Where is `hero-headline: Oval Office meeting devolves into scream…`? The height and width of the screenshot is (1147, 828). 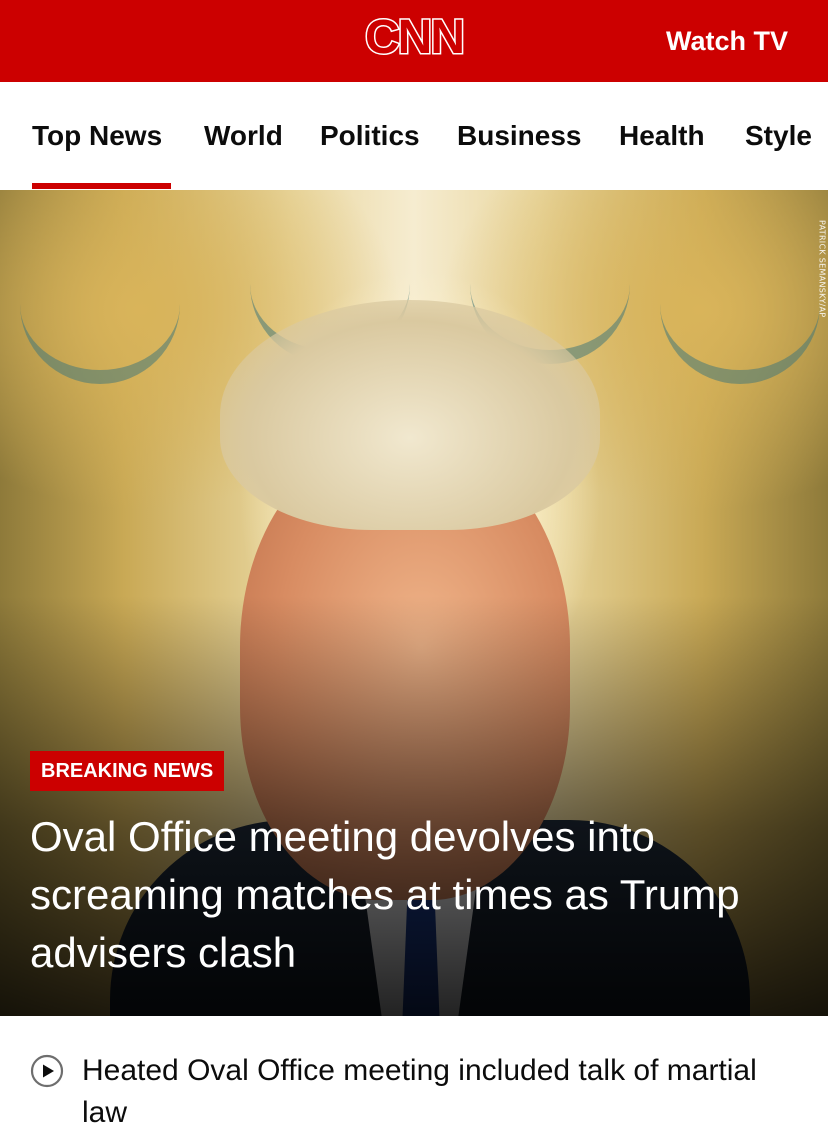 hero-headline: Oval Office meeting devolves into scream… is located at coordinates (420, 895).